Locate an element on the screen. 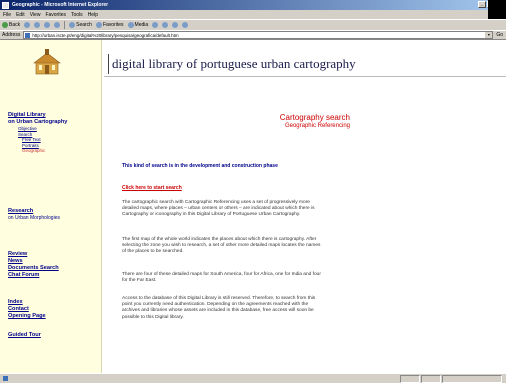 The width and height of the screenshot is (506, 383). address-dropdown-button: ▾ is located at coordinates (489, 35).